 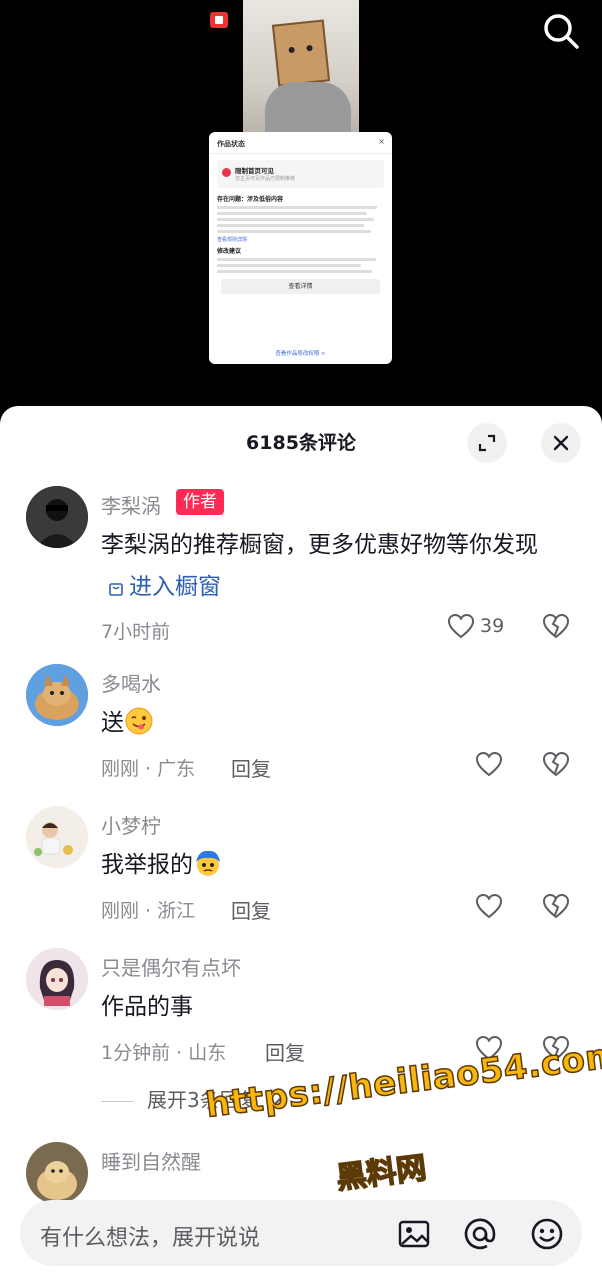 I want to click on comment-input-bar: 有什么想法，展开说说, so click(x=301, y=1233).